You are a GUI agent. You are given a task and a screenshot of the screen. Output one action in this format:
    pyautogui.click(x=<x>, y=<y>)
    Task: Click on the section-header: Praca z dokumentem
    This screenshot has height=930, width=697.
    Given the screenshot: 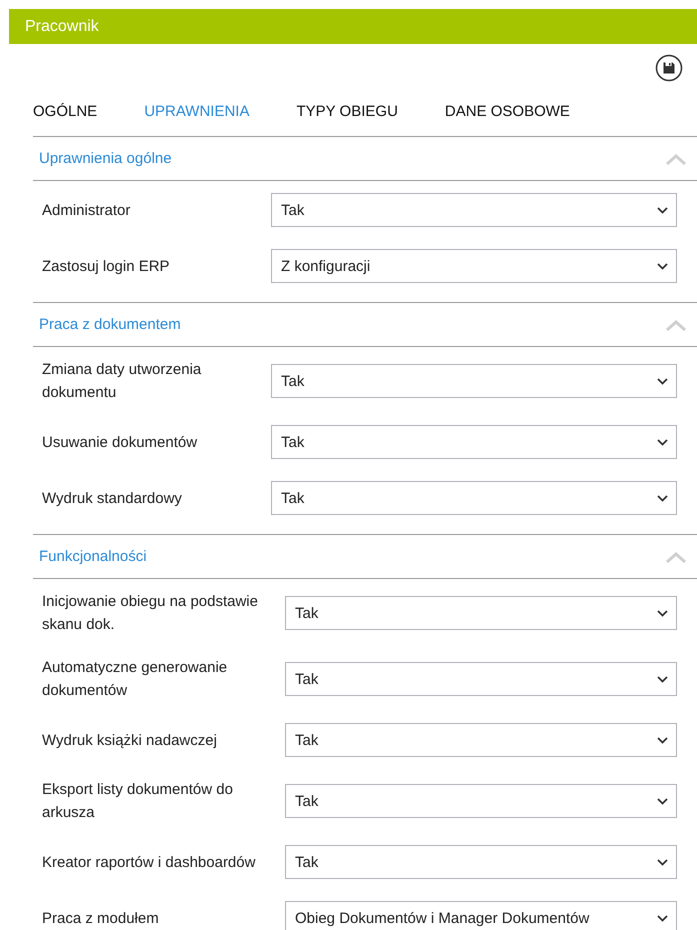 What is the action you would take?
    pyautogui.click(x=365, y=325)
    